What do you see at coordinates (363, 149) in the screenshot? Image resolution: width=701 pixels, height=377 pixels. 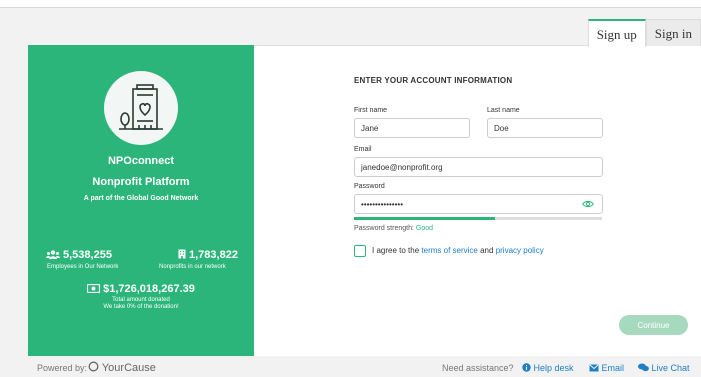 I see `email-label: Email` at bounding box center [363, 149].